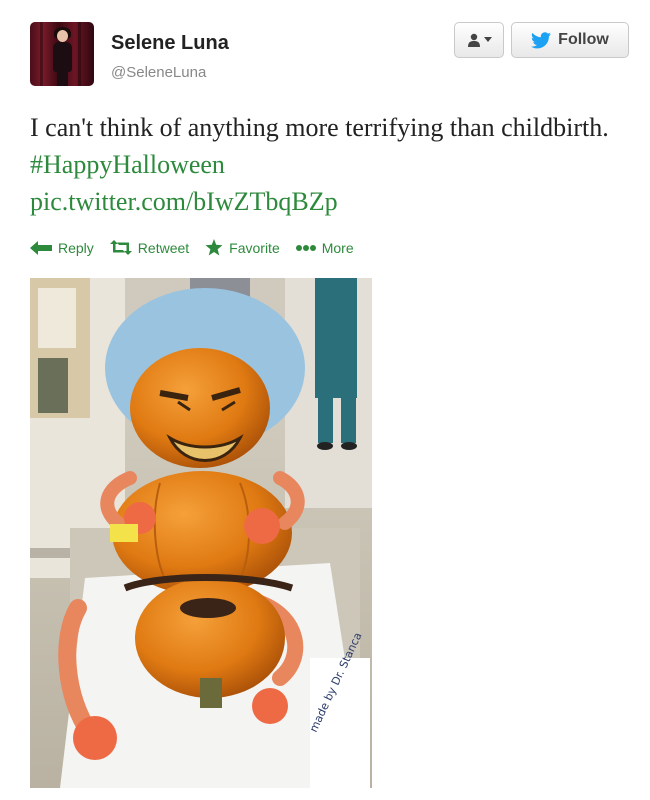 The width and height of the screenshot is (650, 800). I want to click on avatar, so click(62, 54).